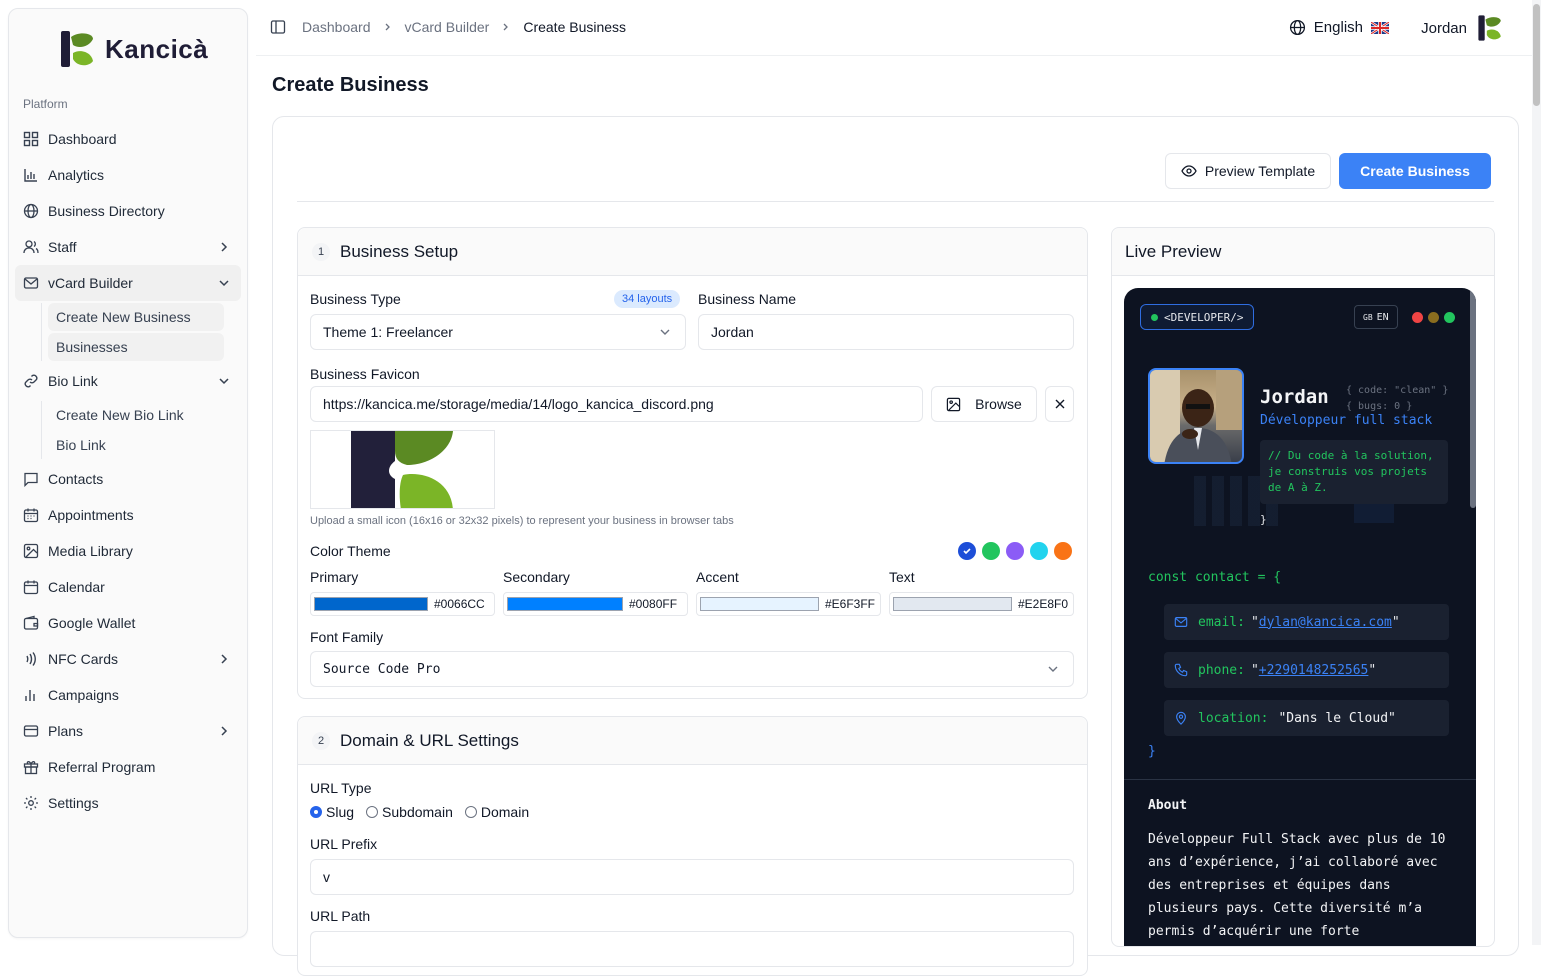 The height and width of the screenshot is (976, 1541). I want to click on scrollbar-thumb, so click(1536, 55).